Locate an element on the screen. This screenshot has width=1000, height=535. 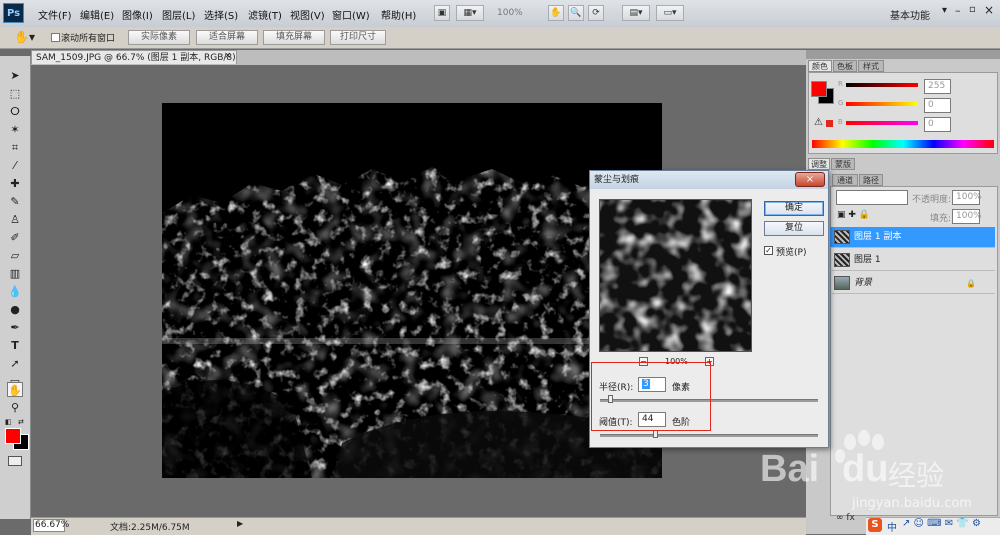
menu-edit: 编辑(E) is located at coordinates (97, 14).